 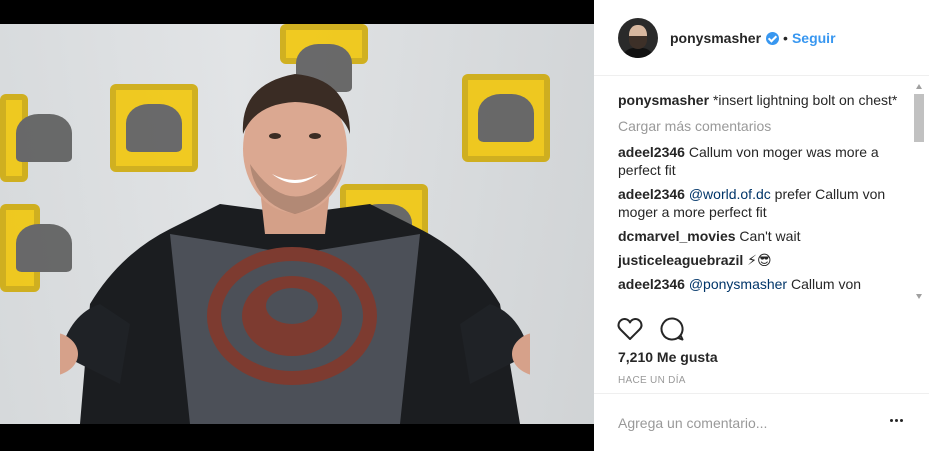 What do you see at coordinates (638, 37) in the screenshot?
I see `author-avatar` at bounding box center [638, 37].